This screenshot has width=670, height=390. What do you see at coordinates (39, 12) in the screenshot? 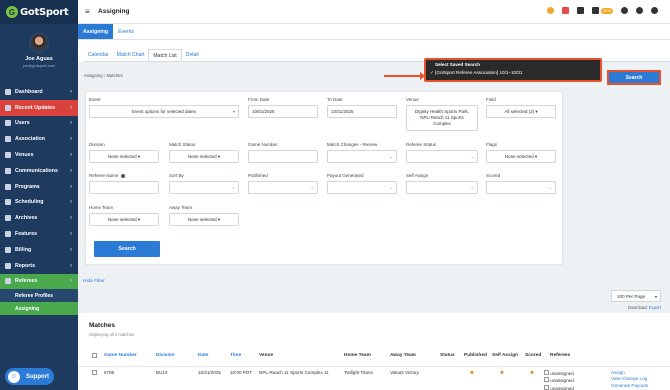
I see `logo: G GotSport` at bounding box center [39, 12].